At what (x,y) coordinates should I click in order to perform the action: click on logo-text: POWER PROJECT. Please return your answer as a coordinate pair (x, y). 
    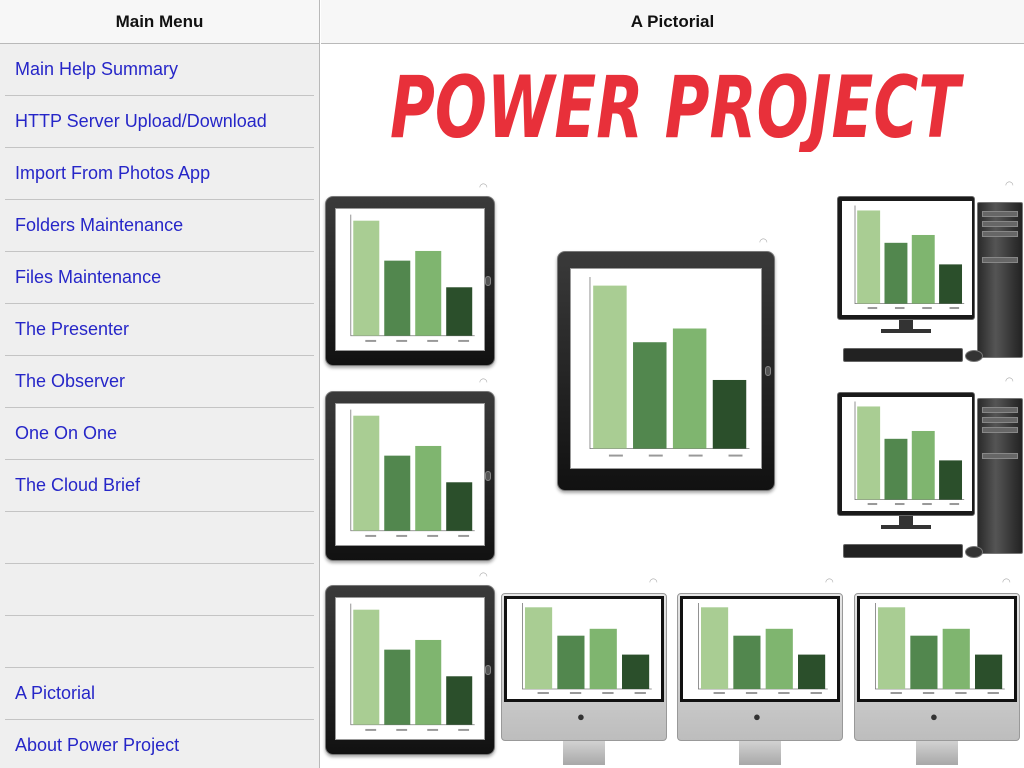
    Looking at the image, I should click on (677, 107).